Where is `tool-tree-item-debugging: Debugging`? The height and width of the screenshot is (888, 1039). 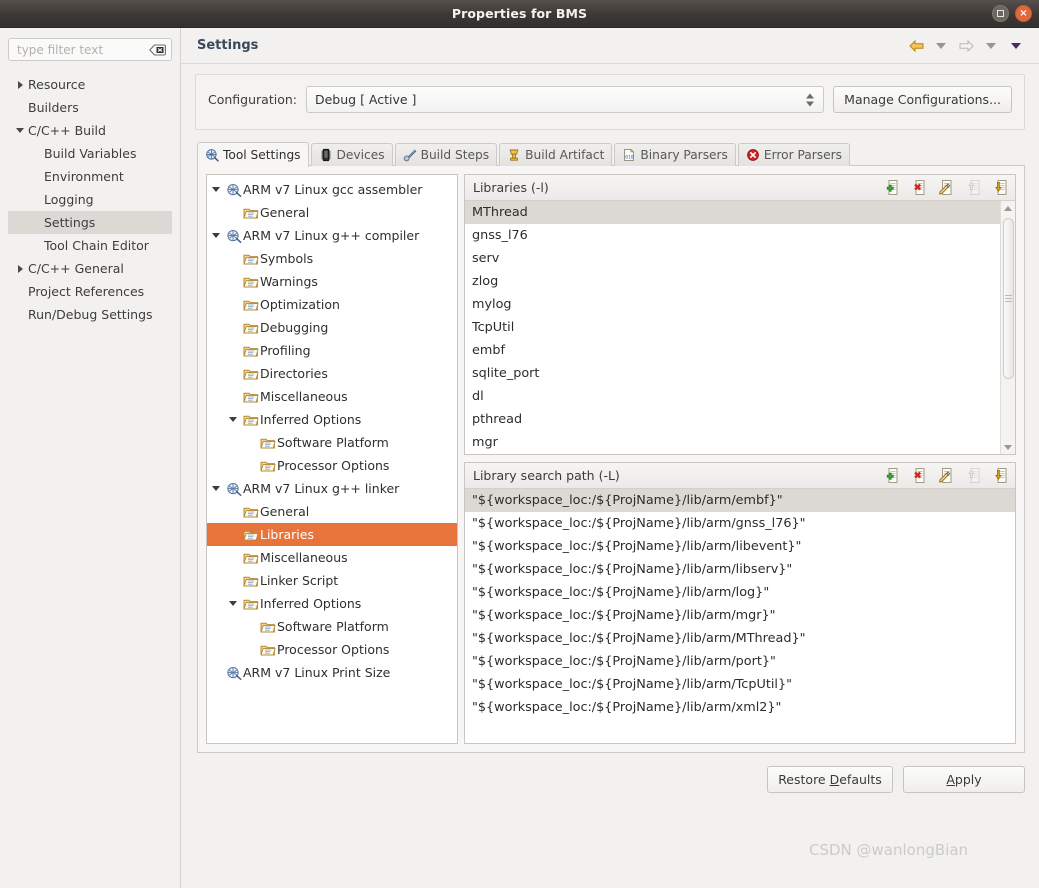 tool-tree-item-debugging: Debugging is located at coordinates (332, 327).